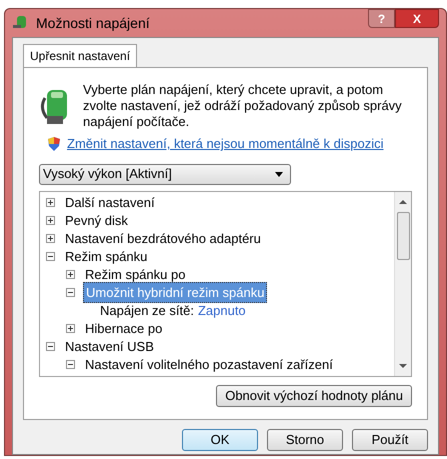  Describe the element at coordinates (390, 440) in the screenshot. I see `dialog-button: Použít` at that location.